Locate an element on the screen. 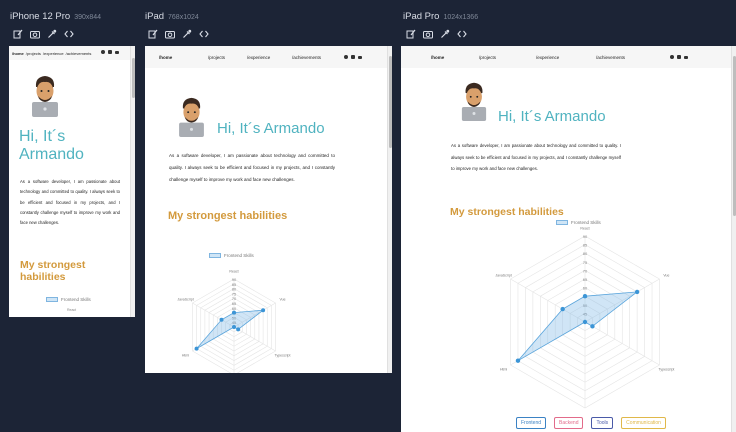 The image size is (736, 432). device-size: 768x1024 is located at coordinates (183, 17).